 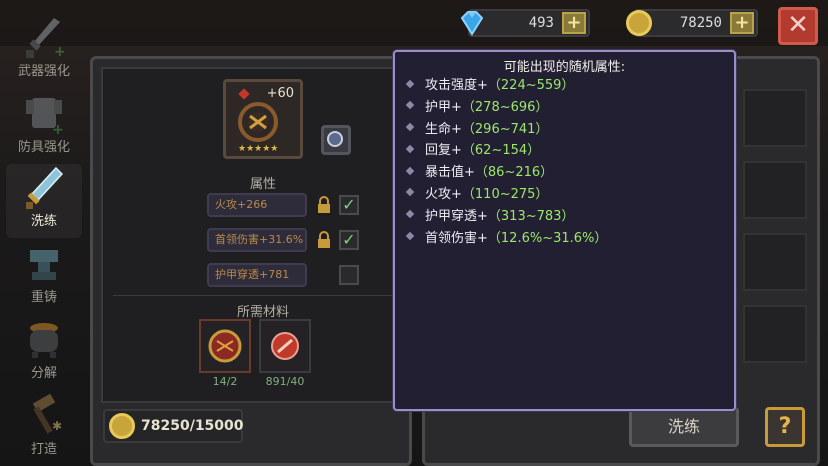 What do you see at coordinates (285, 381) in the screenshot?
I see `material-count: 891/40` at bounding box center [285, 381].